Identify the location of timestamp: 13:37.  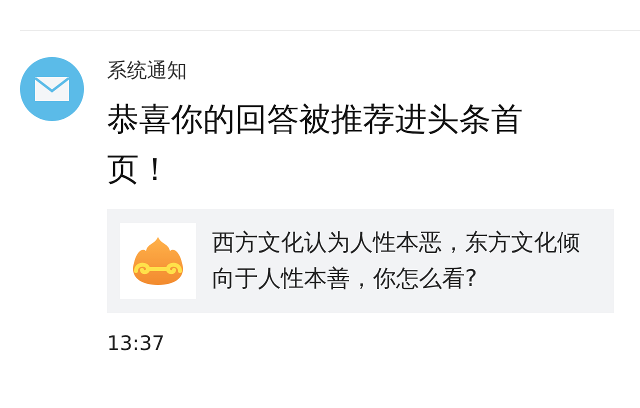
(136, 343).